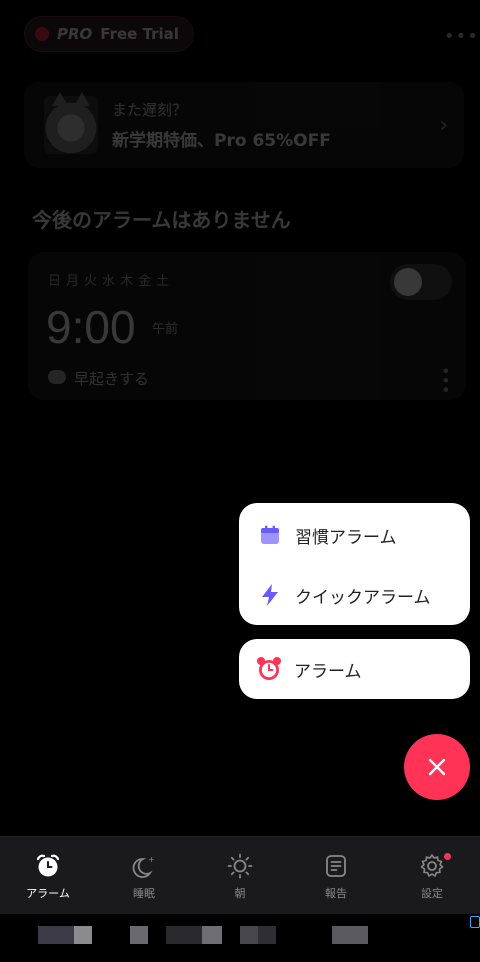  What do you see at coordinates (432, 893) in the screenshot?
I see `nav-label-settings: 設定` at bounding box center [432, 893].